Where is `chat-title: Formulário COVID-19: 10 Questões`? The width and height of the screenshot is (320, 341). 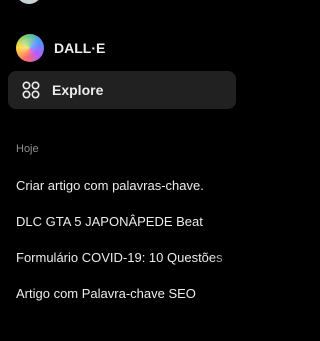 chat-title: Formulário COVID-19: 10 Questões is located at coordinates (119, 257).